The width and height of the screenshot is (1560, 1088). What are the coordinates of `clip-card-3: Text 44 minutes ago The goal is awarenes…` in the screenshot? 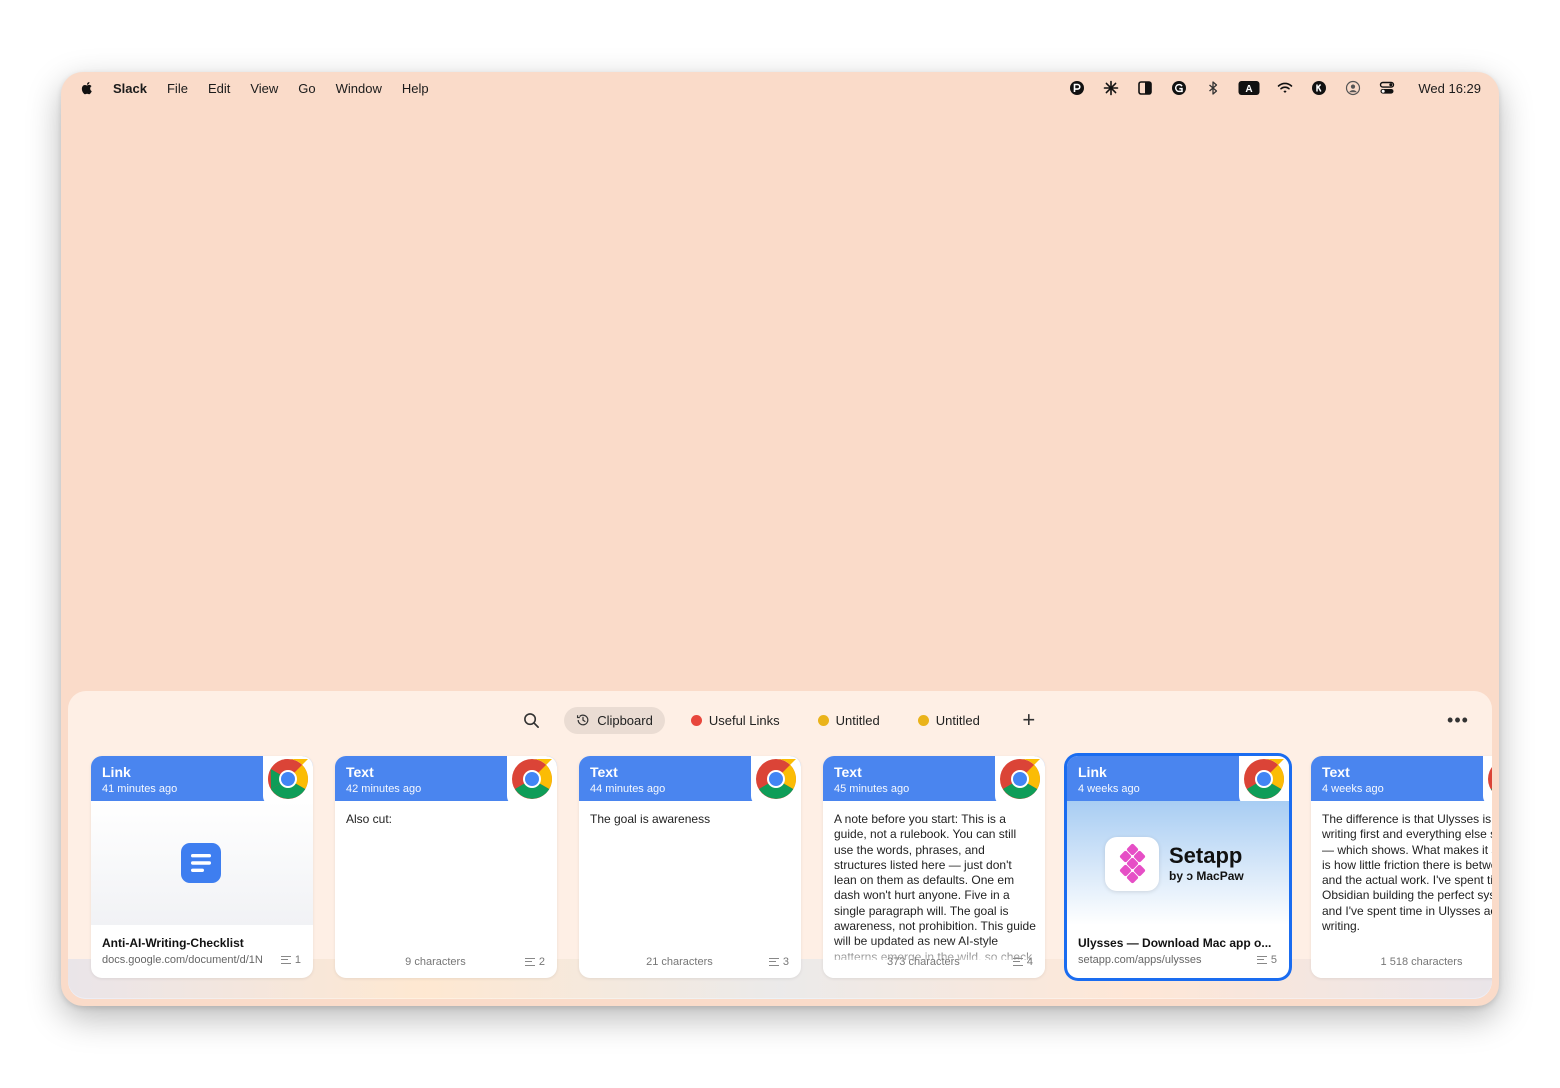 It's located at (690, 867).